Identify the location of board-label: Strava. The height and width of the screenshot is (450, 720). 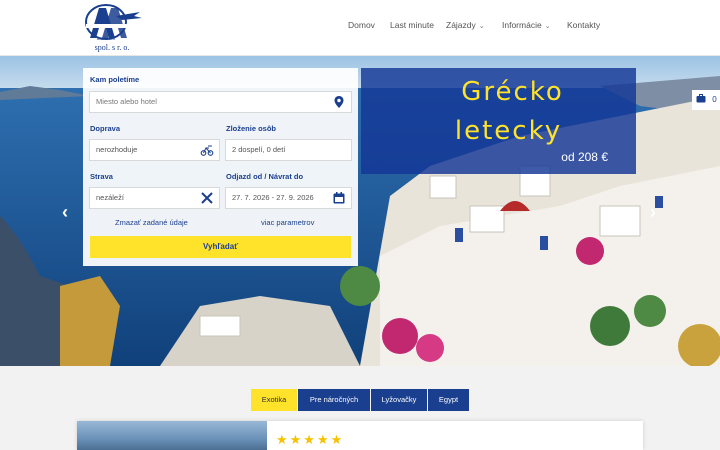
(101, 176).